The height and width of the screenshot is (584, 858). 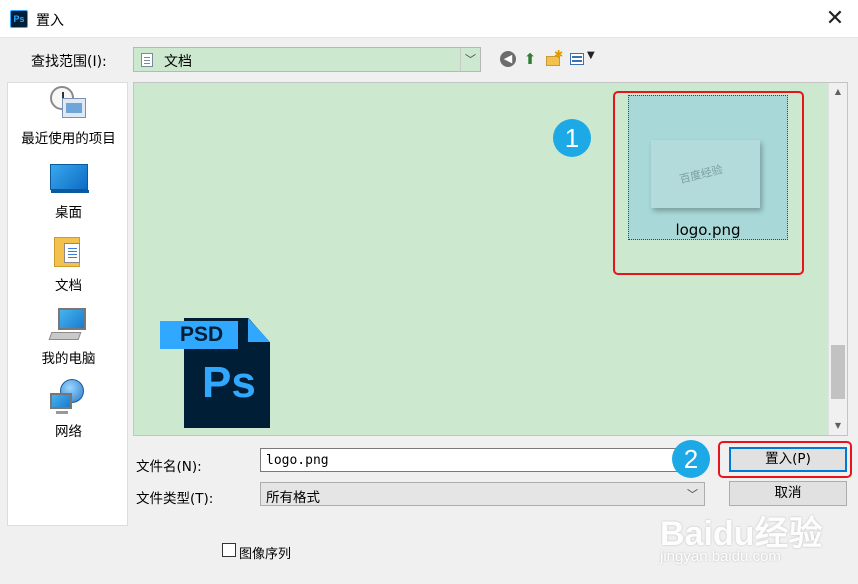 What do you see at coordinates (838, 372) in the screenshot?
I see `scrollbar-thumb` at bounding box center [838, 372].